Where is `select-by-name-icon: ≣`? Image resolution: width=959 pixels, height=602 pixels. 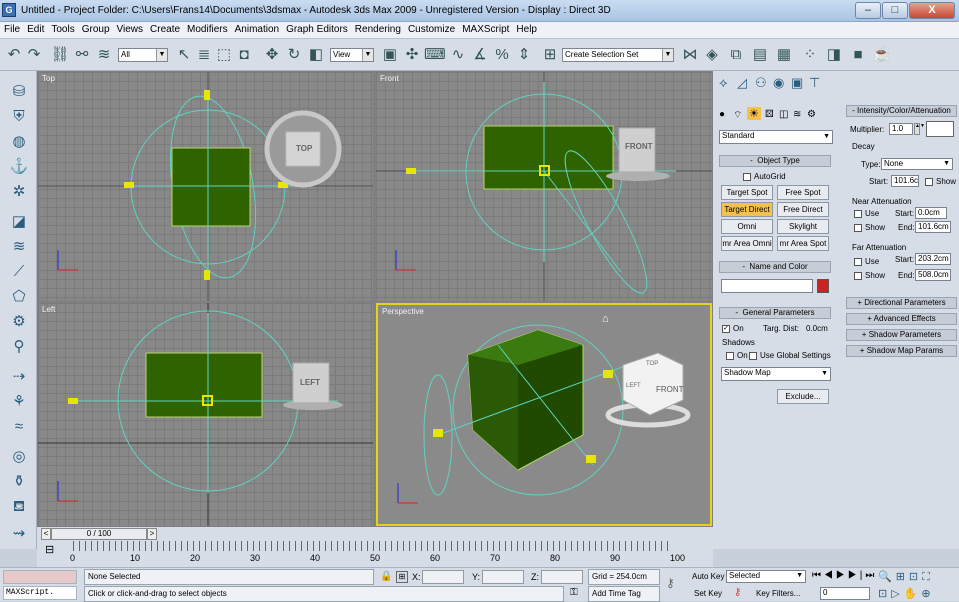 select-by-name-icon: ≣ is located at coordinates (204, 55).